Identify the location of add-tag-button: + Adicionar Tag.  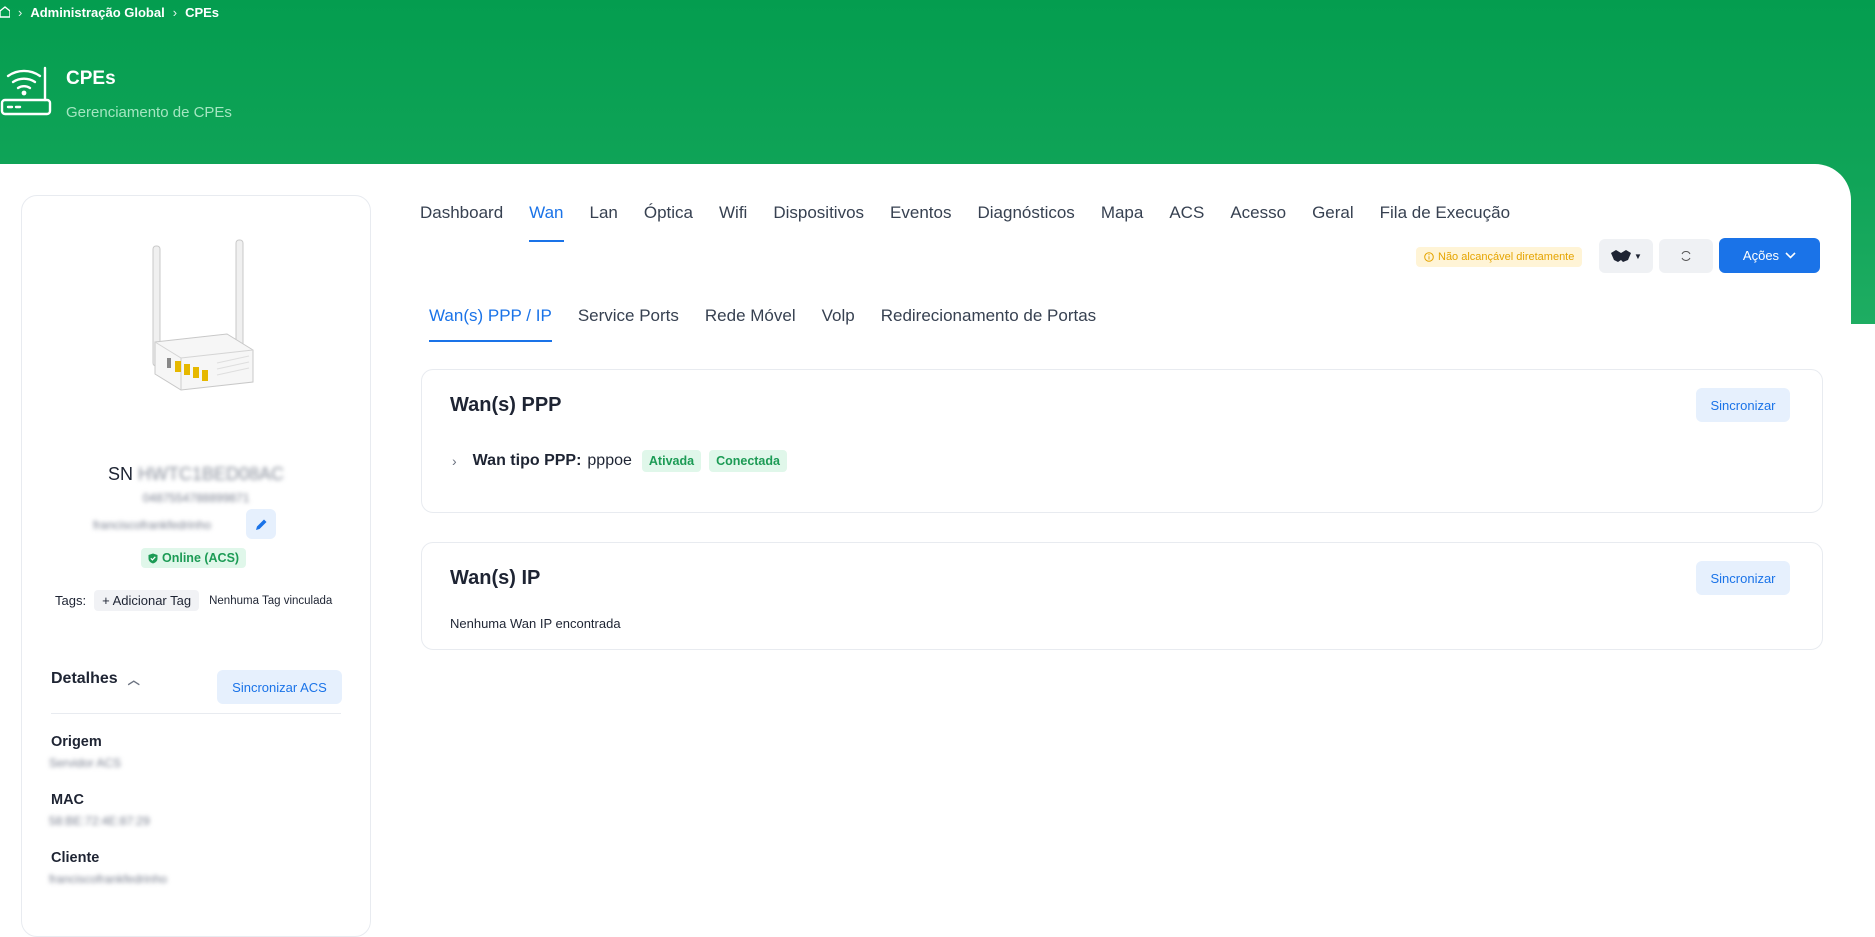
(147, 600).